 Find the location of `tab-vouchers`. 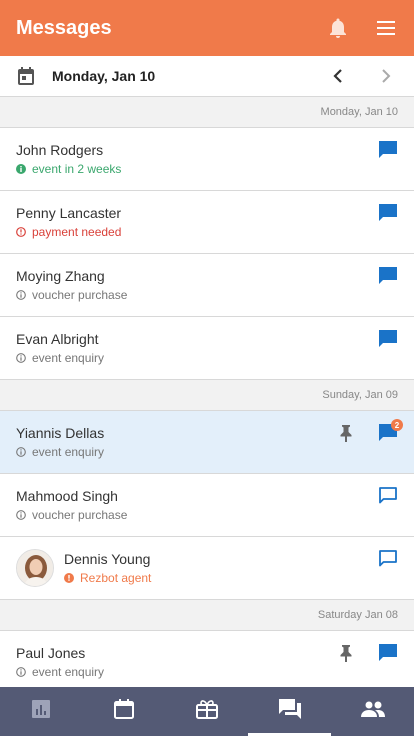

tab-vouchers is located at coordinates (207, 711).